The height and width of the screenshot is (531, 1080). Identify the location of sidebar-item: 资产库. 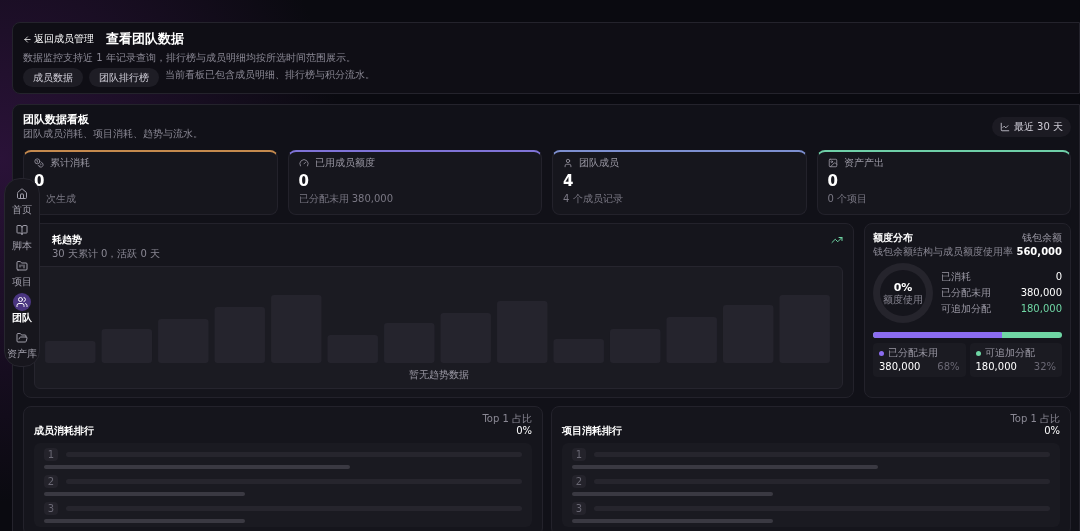
(22, 344).